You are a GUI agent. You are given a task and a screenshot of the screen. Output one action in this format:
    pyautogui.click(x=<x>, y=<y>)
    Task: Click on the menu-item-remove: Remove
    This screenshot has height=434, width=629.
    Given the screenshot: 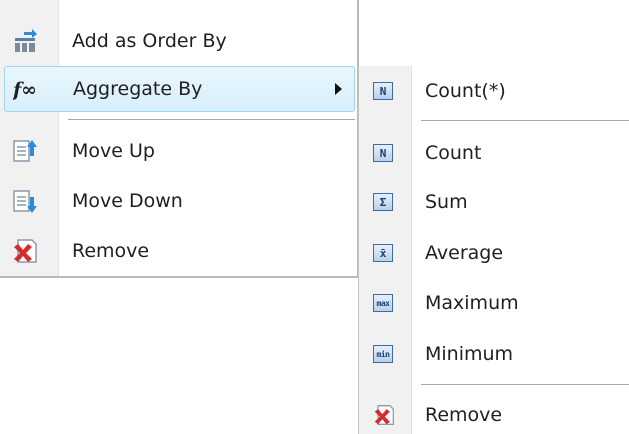 What is the action you would take?
    pyautogui.click(x=177, y=251)
    